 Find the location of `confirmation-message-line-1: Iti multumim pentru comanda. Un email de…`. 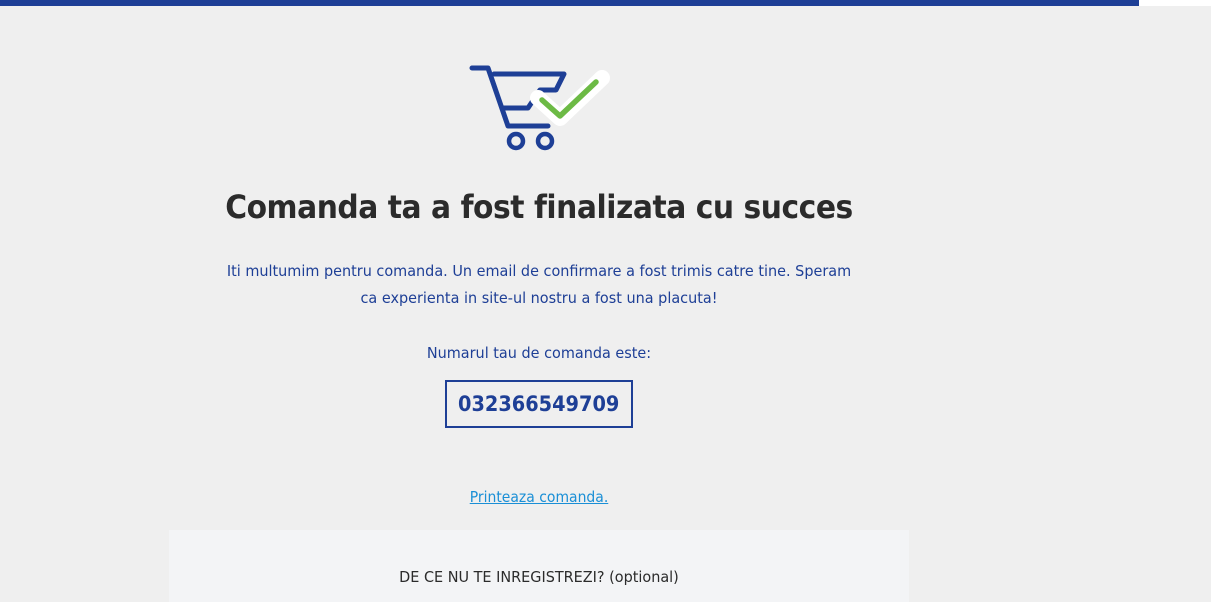

confirmation-message-line-1: Iti multumim pentru comanda. Un email de… is located at coordinates (539, 271).